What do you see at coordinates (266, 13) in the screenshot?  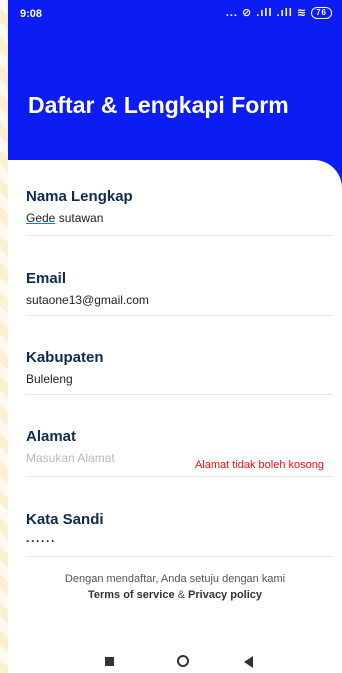 I see `signal-wifi-icons: ... ⊘ .ıll .ıll ≋` at bounding box center [266, 13].